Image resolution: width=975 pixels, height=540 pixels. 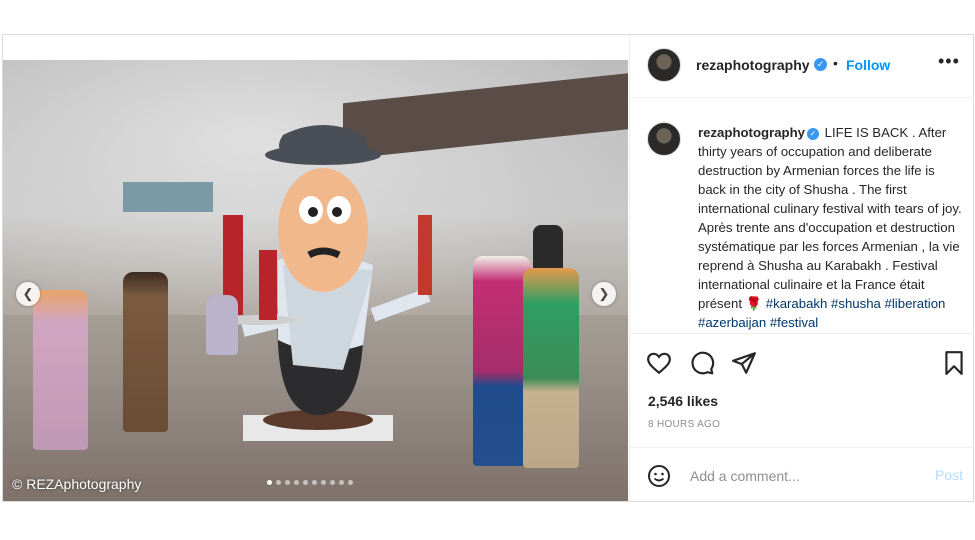 I want to click on post-header: rezaphotography ✓ • Follow •••, so click(x=802, y=66).